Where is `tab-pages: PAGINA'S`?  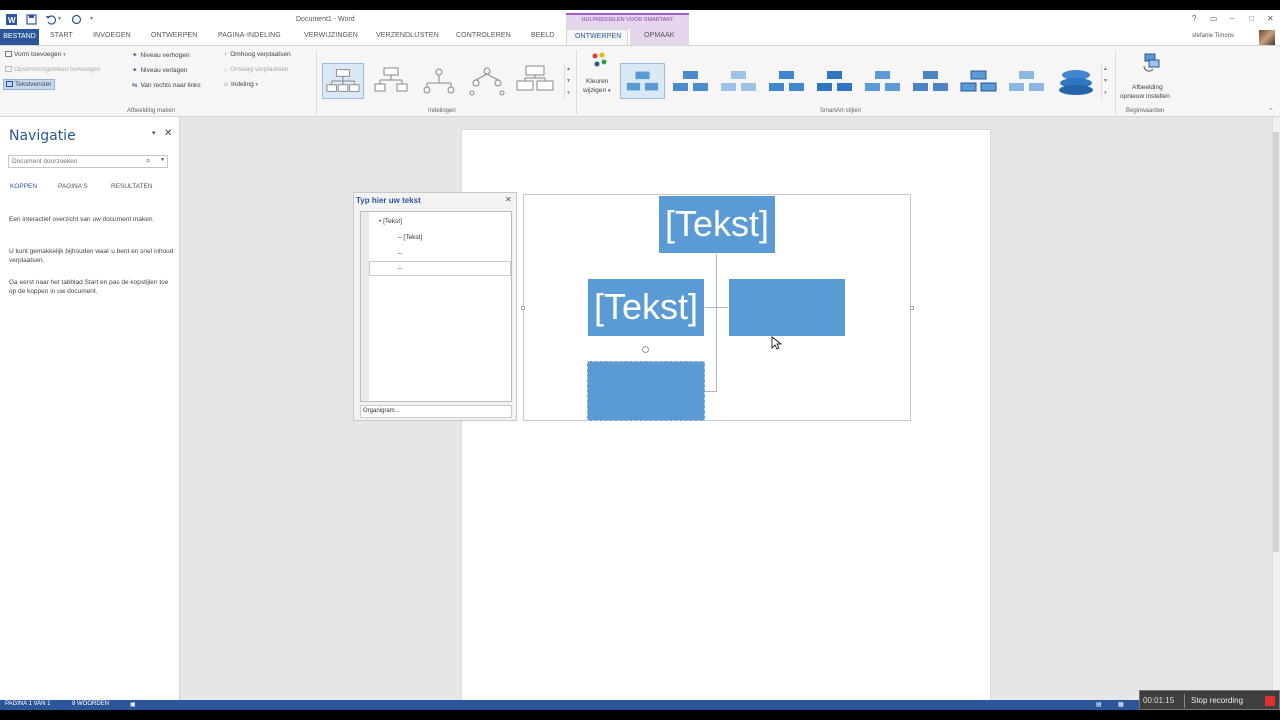
tab-pages: PAGINA'S is located at coordinates (73, 186).